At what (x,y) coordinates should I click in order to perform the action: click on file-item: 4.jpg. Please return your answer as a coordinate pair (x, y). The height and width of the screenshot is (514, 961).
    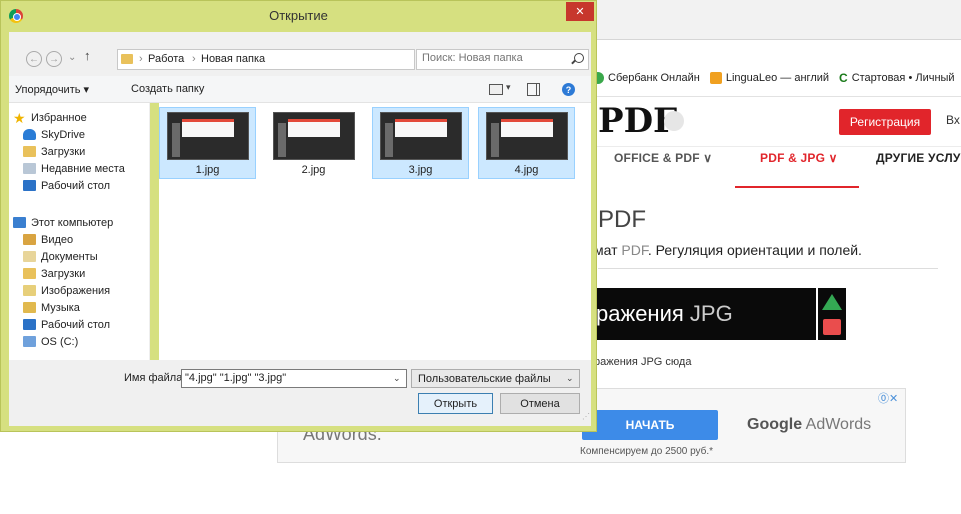
    Looking at the image, I should click on (526, 143).